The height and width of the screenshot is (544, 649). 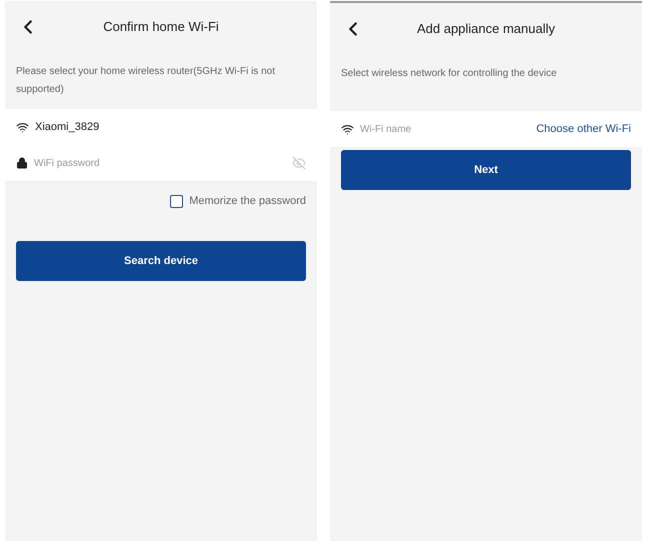 What do you see at coordinates (145, 81) in the screenshot?
I see `description-text: Please select your home wireless router(5GHz Wi-Fi is not supported)` at bounding box center [145, 81].